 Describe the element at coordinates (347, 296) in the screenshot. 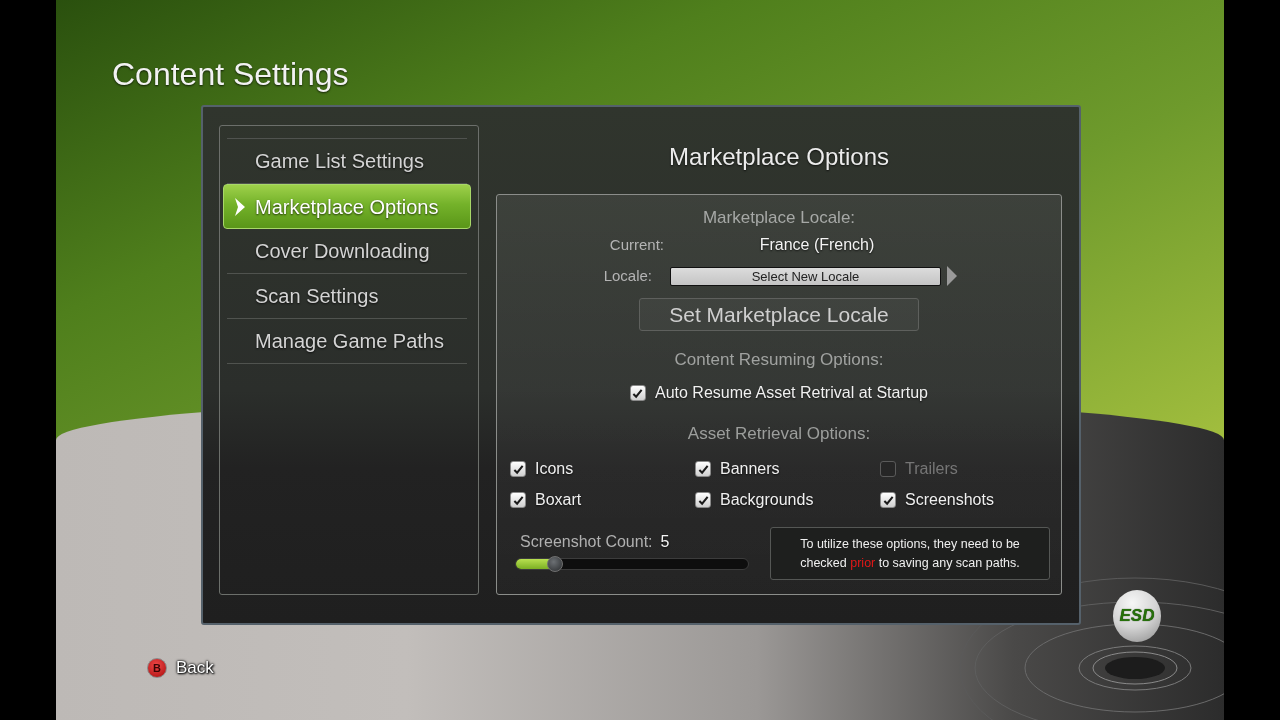

I see `sidebar-item: Scan Settings` at that location.